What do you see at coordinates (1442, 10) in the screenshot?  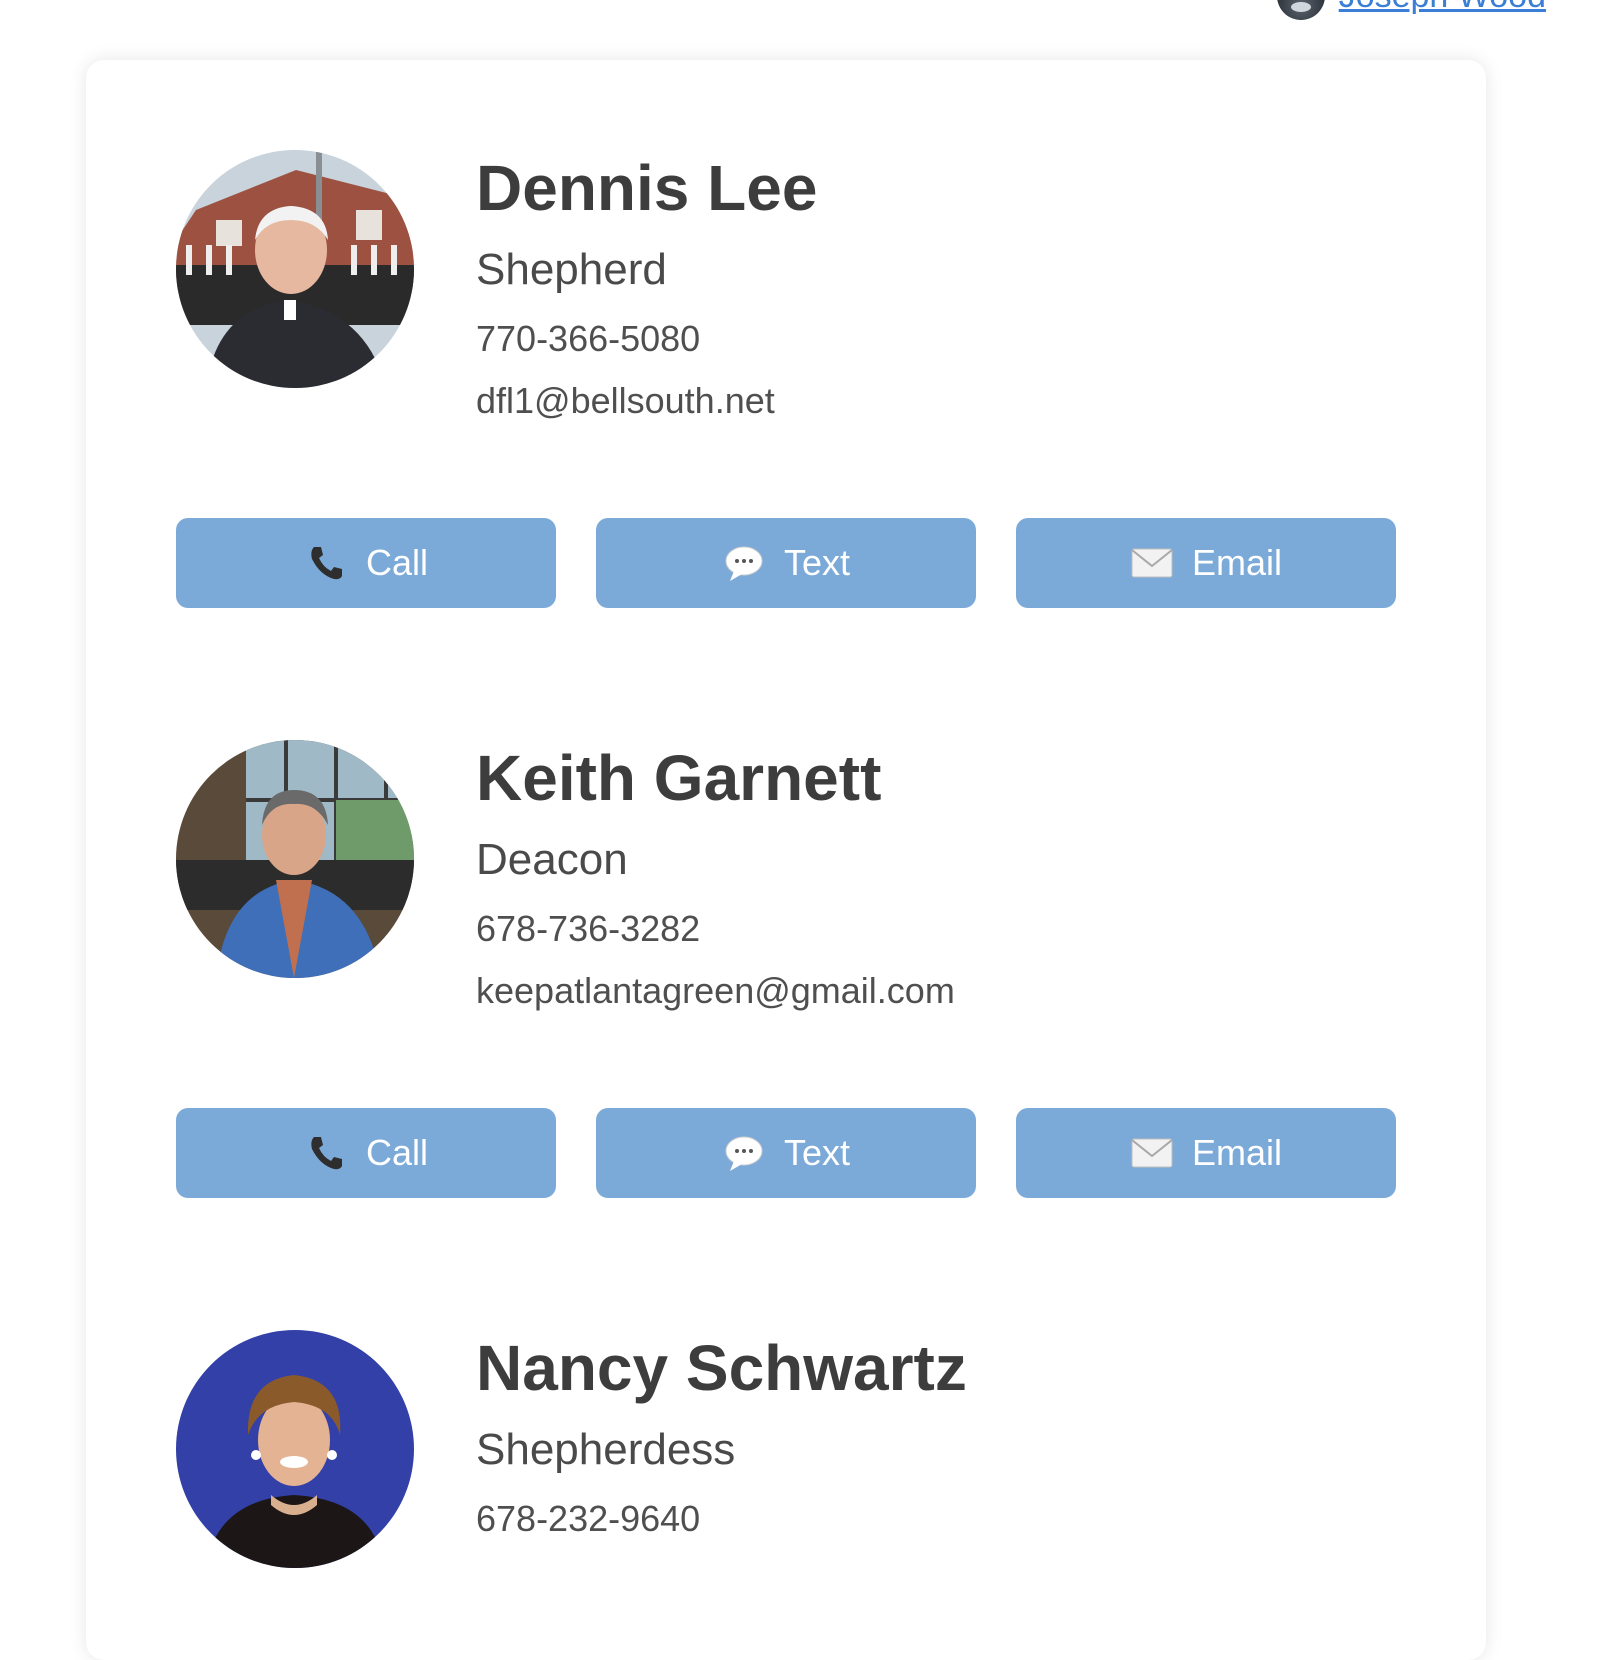 I see `user-name-link: Joseph Wood` at bounding box center [1442, 10].